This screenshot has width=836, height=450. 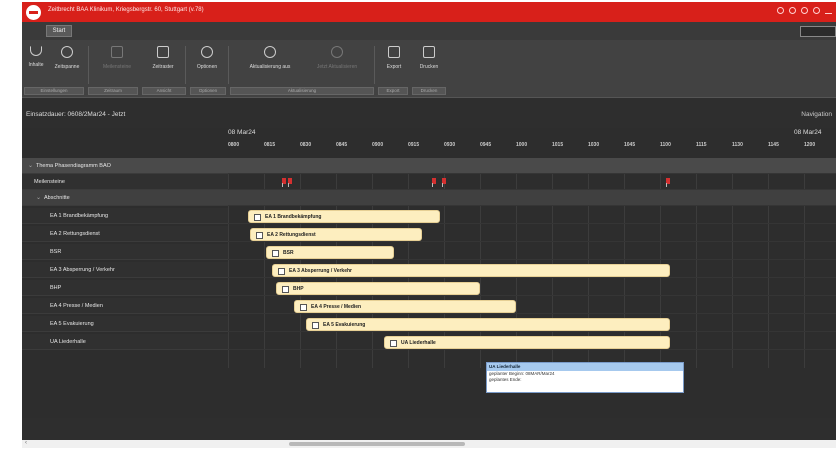 I want to click on horizontal-scrollbar: ‹, so click(x=429, y=444).